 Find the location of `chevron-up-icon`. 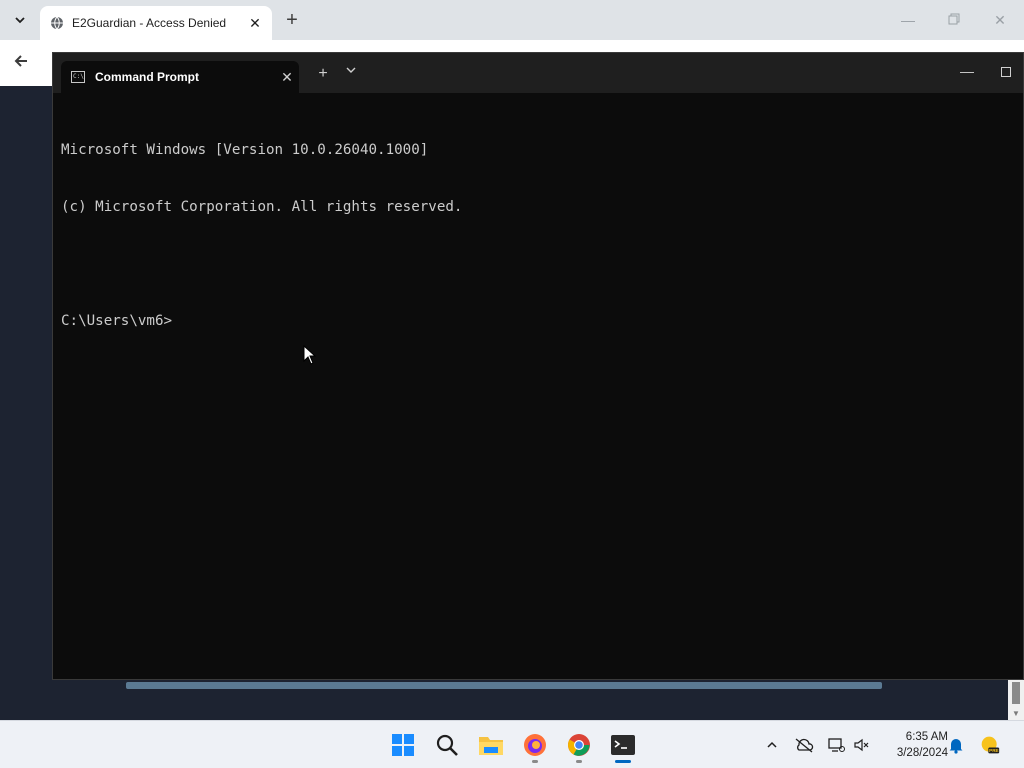

chevron-up-icon is located at coordinates (772, 744).